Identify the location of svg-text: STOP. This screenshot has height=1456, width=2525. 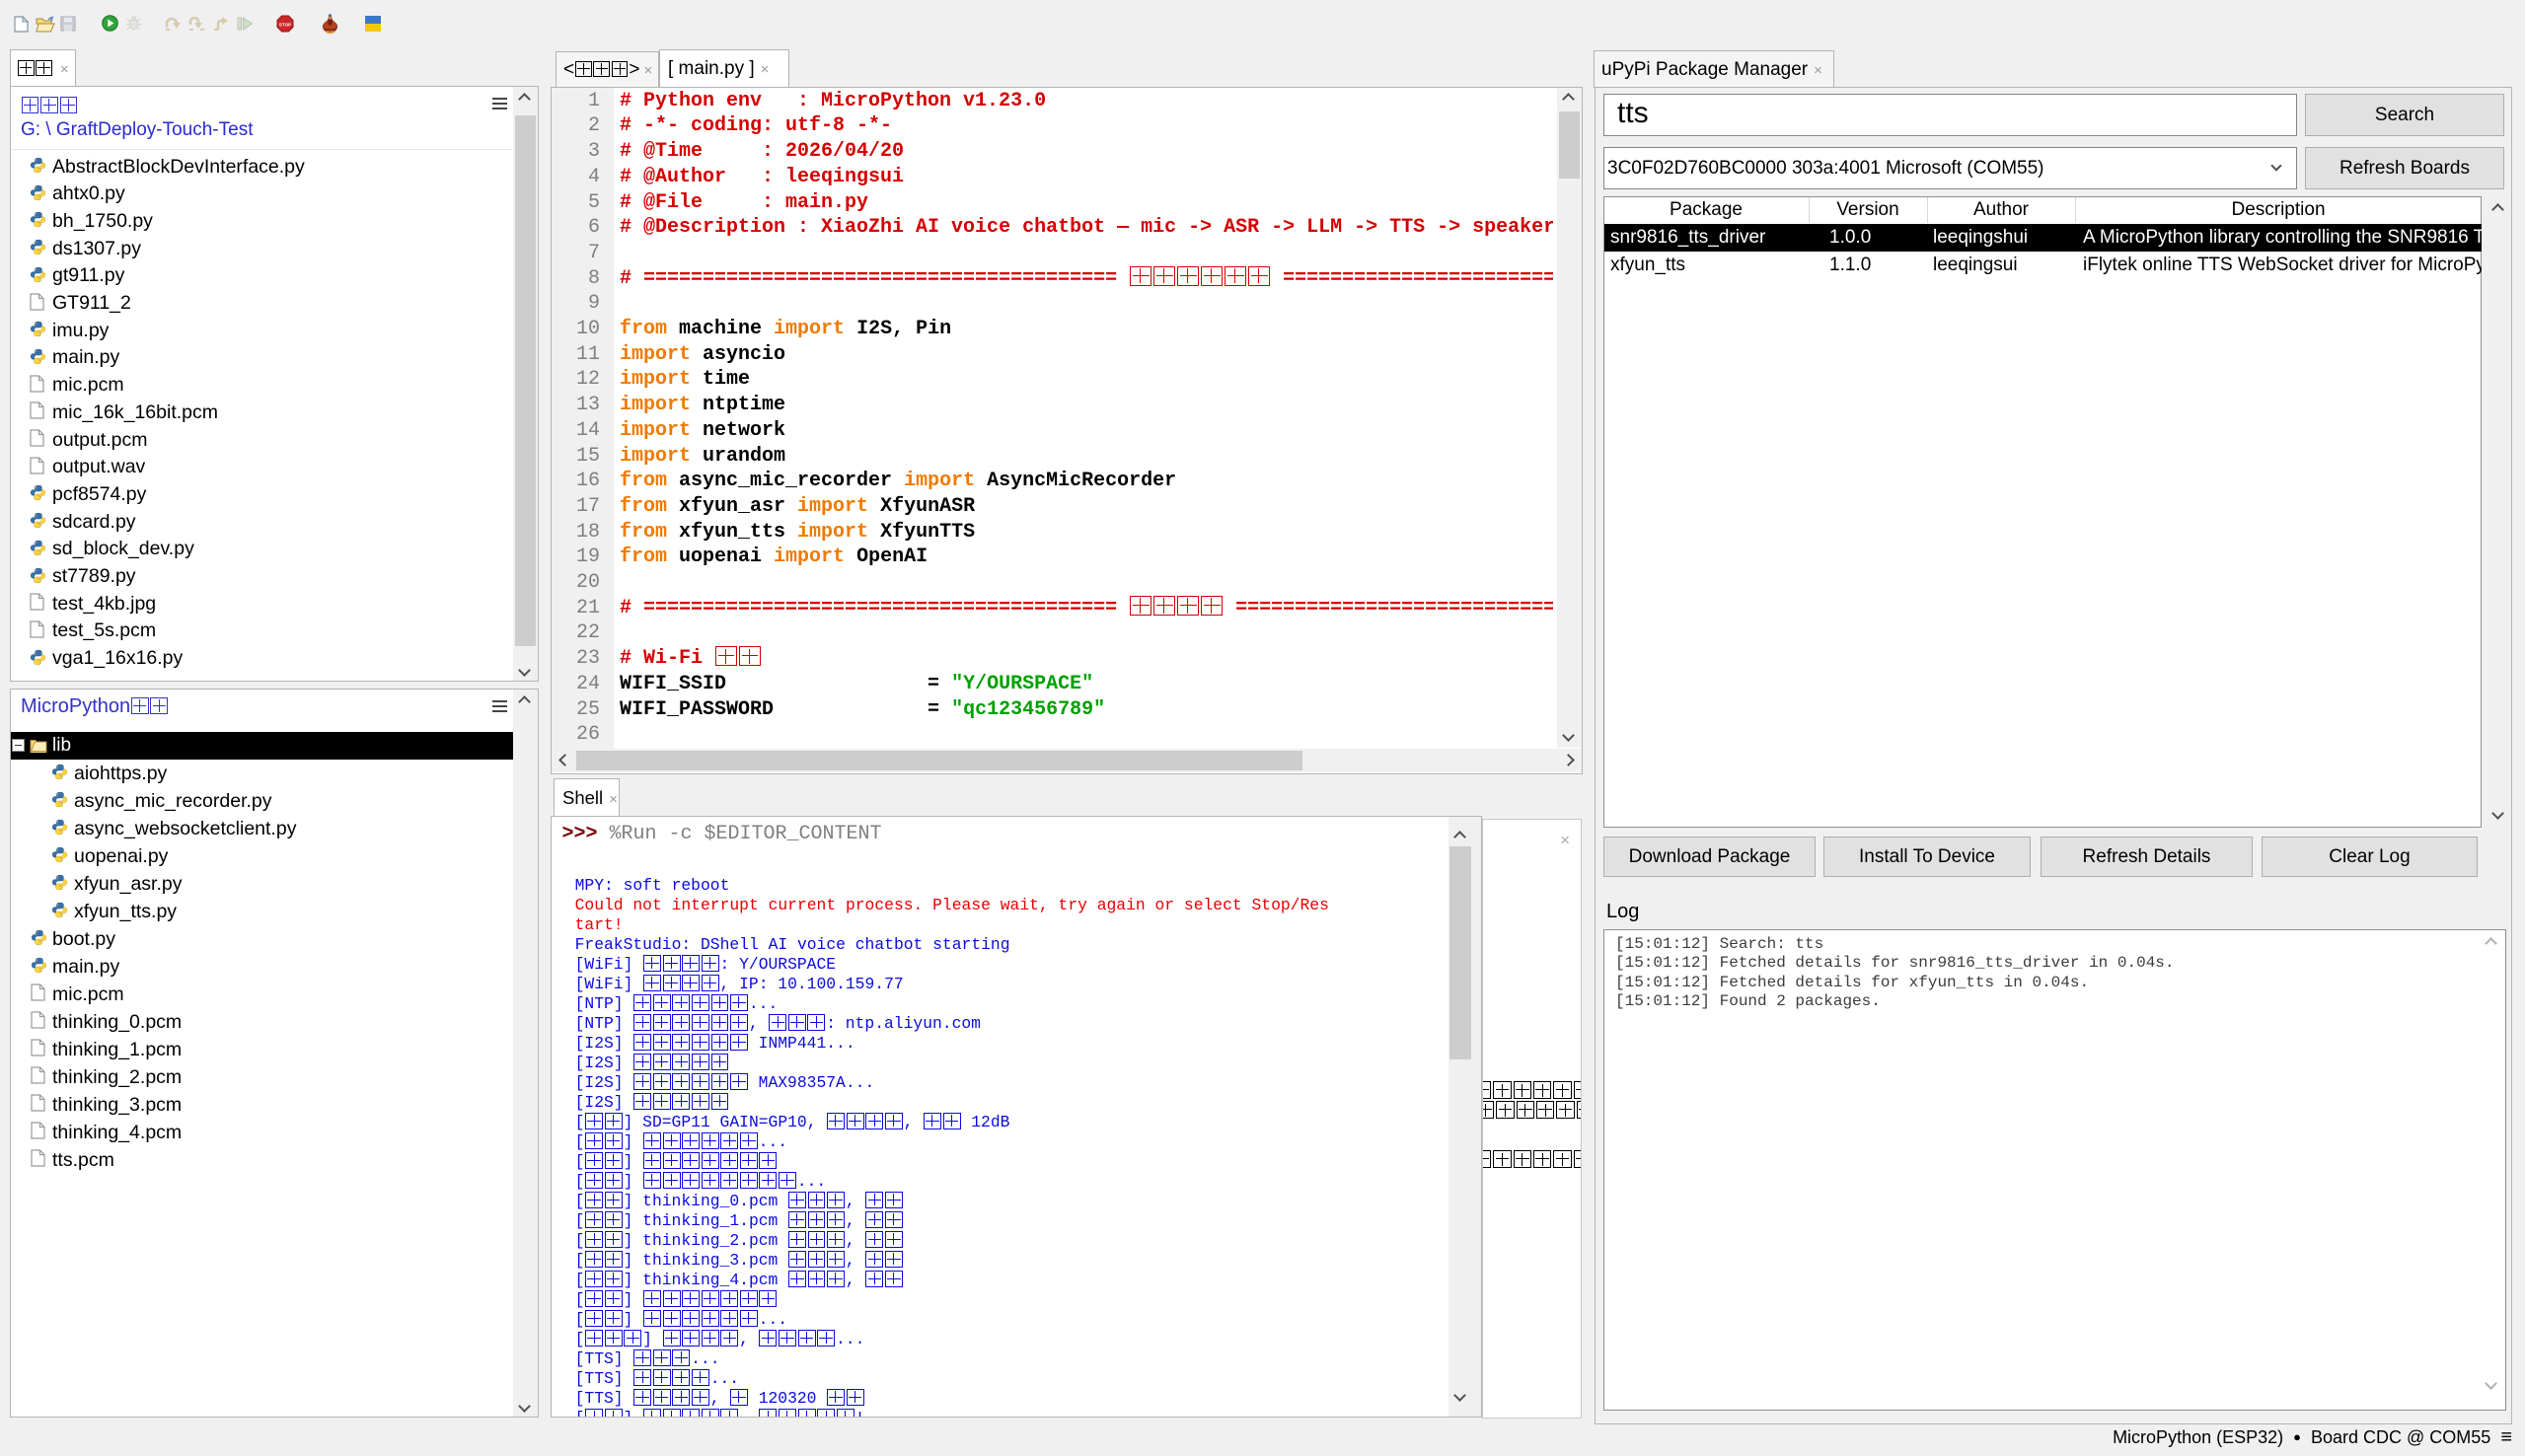
(285, 24).